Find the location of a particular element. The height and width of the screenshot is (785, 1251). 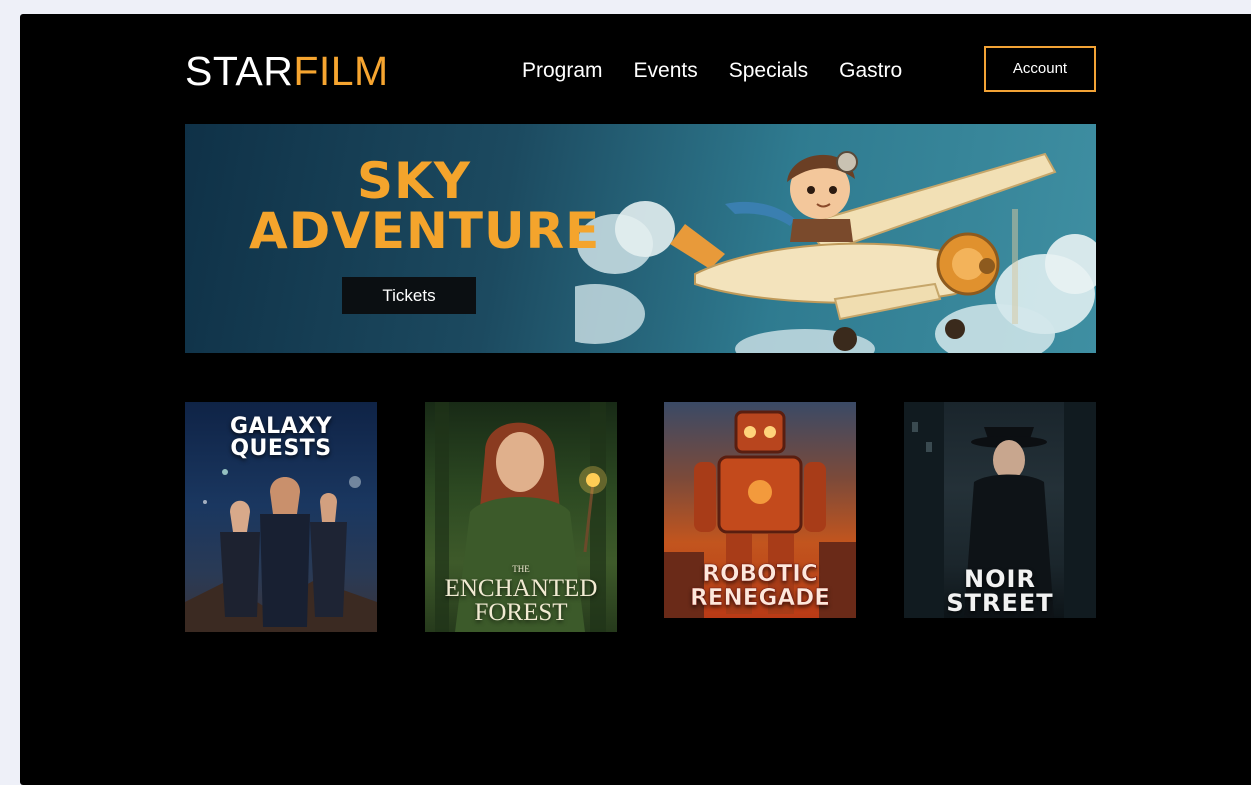

hero-title-line1: SKY is located at coordinates (414, 181).